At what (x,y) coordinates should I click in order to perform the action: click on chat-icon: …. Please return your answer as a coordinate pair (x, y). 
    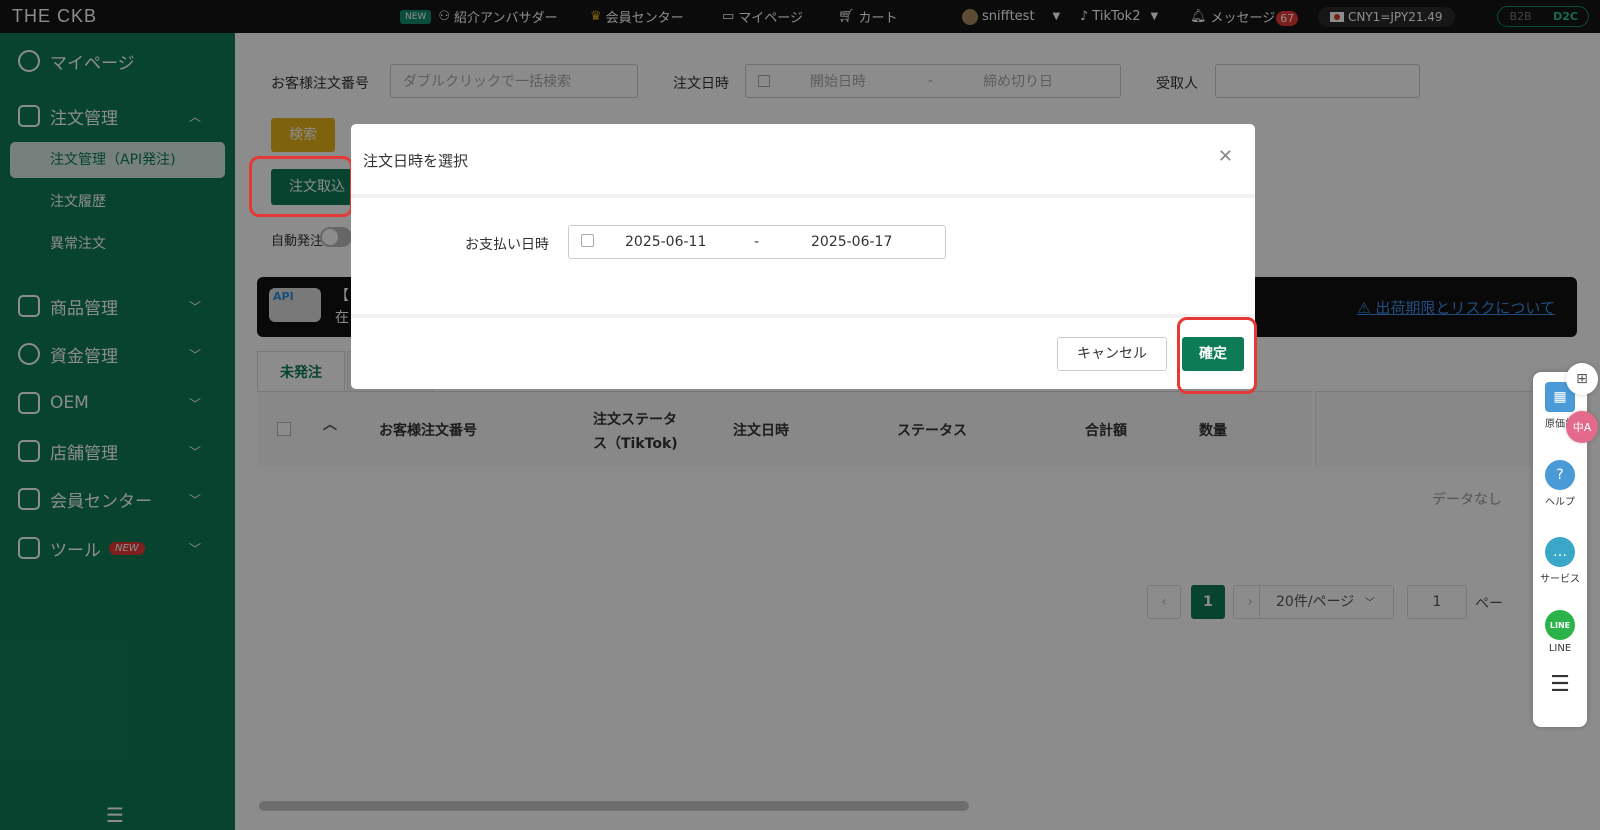
    Looking at the image, I should click on (1560, 552).